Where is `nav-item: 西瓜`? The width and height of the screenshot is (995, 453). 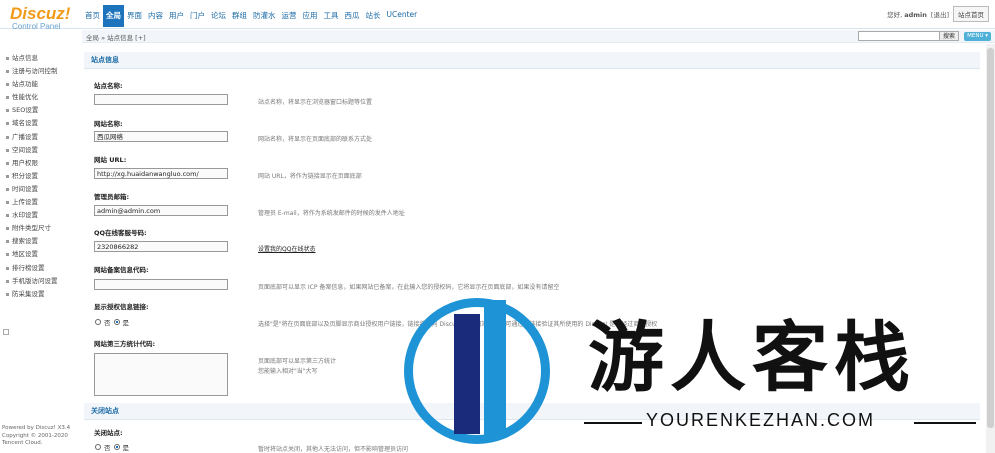
nav-item: 西瓜 is located at coordinates (352, 17).